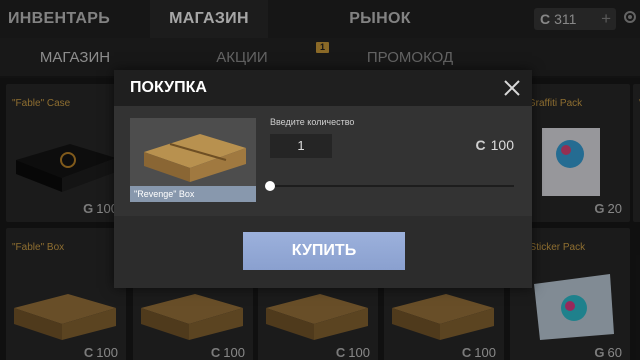 The height and width of the screenshot is (360, 640). I want to click on quantity-input: 1, so click(301, 146).